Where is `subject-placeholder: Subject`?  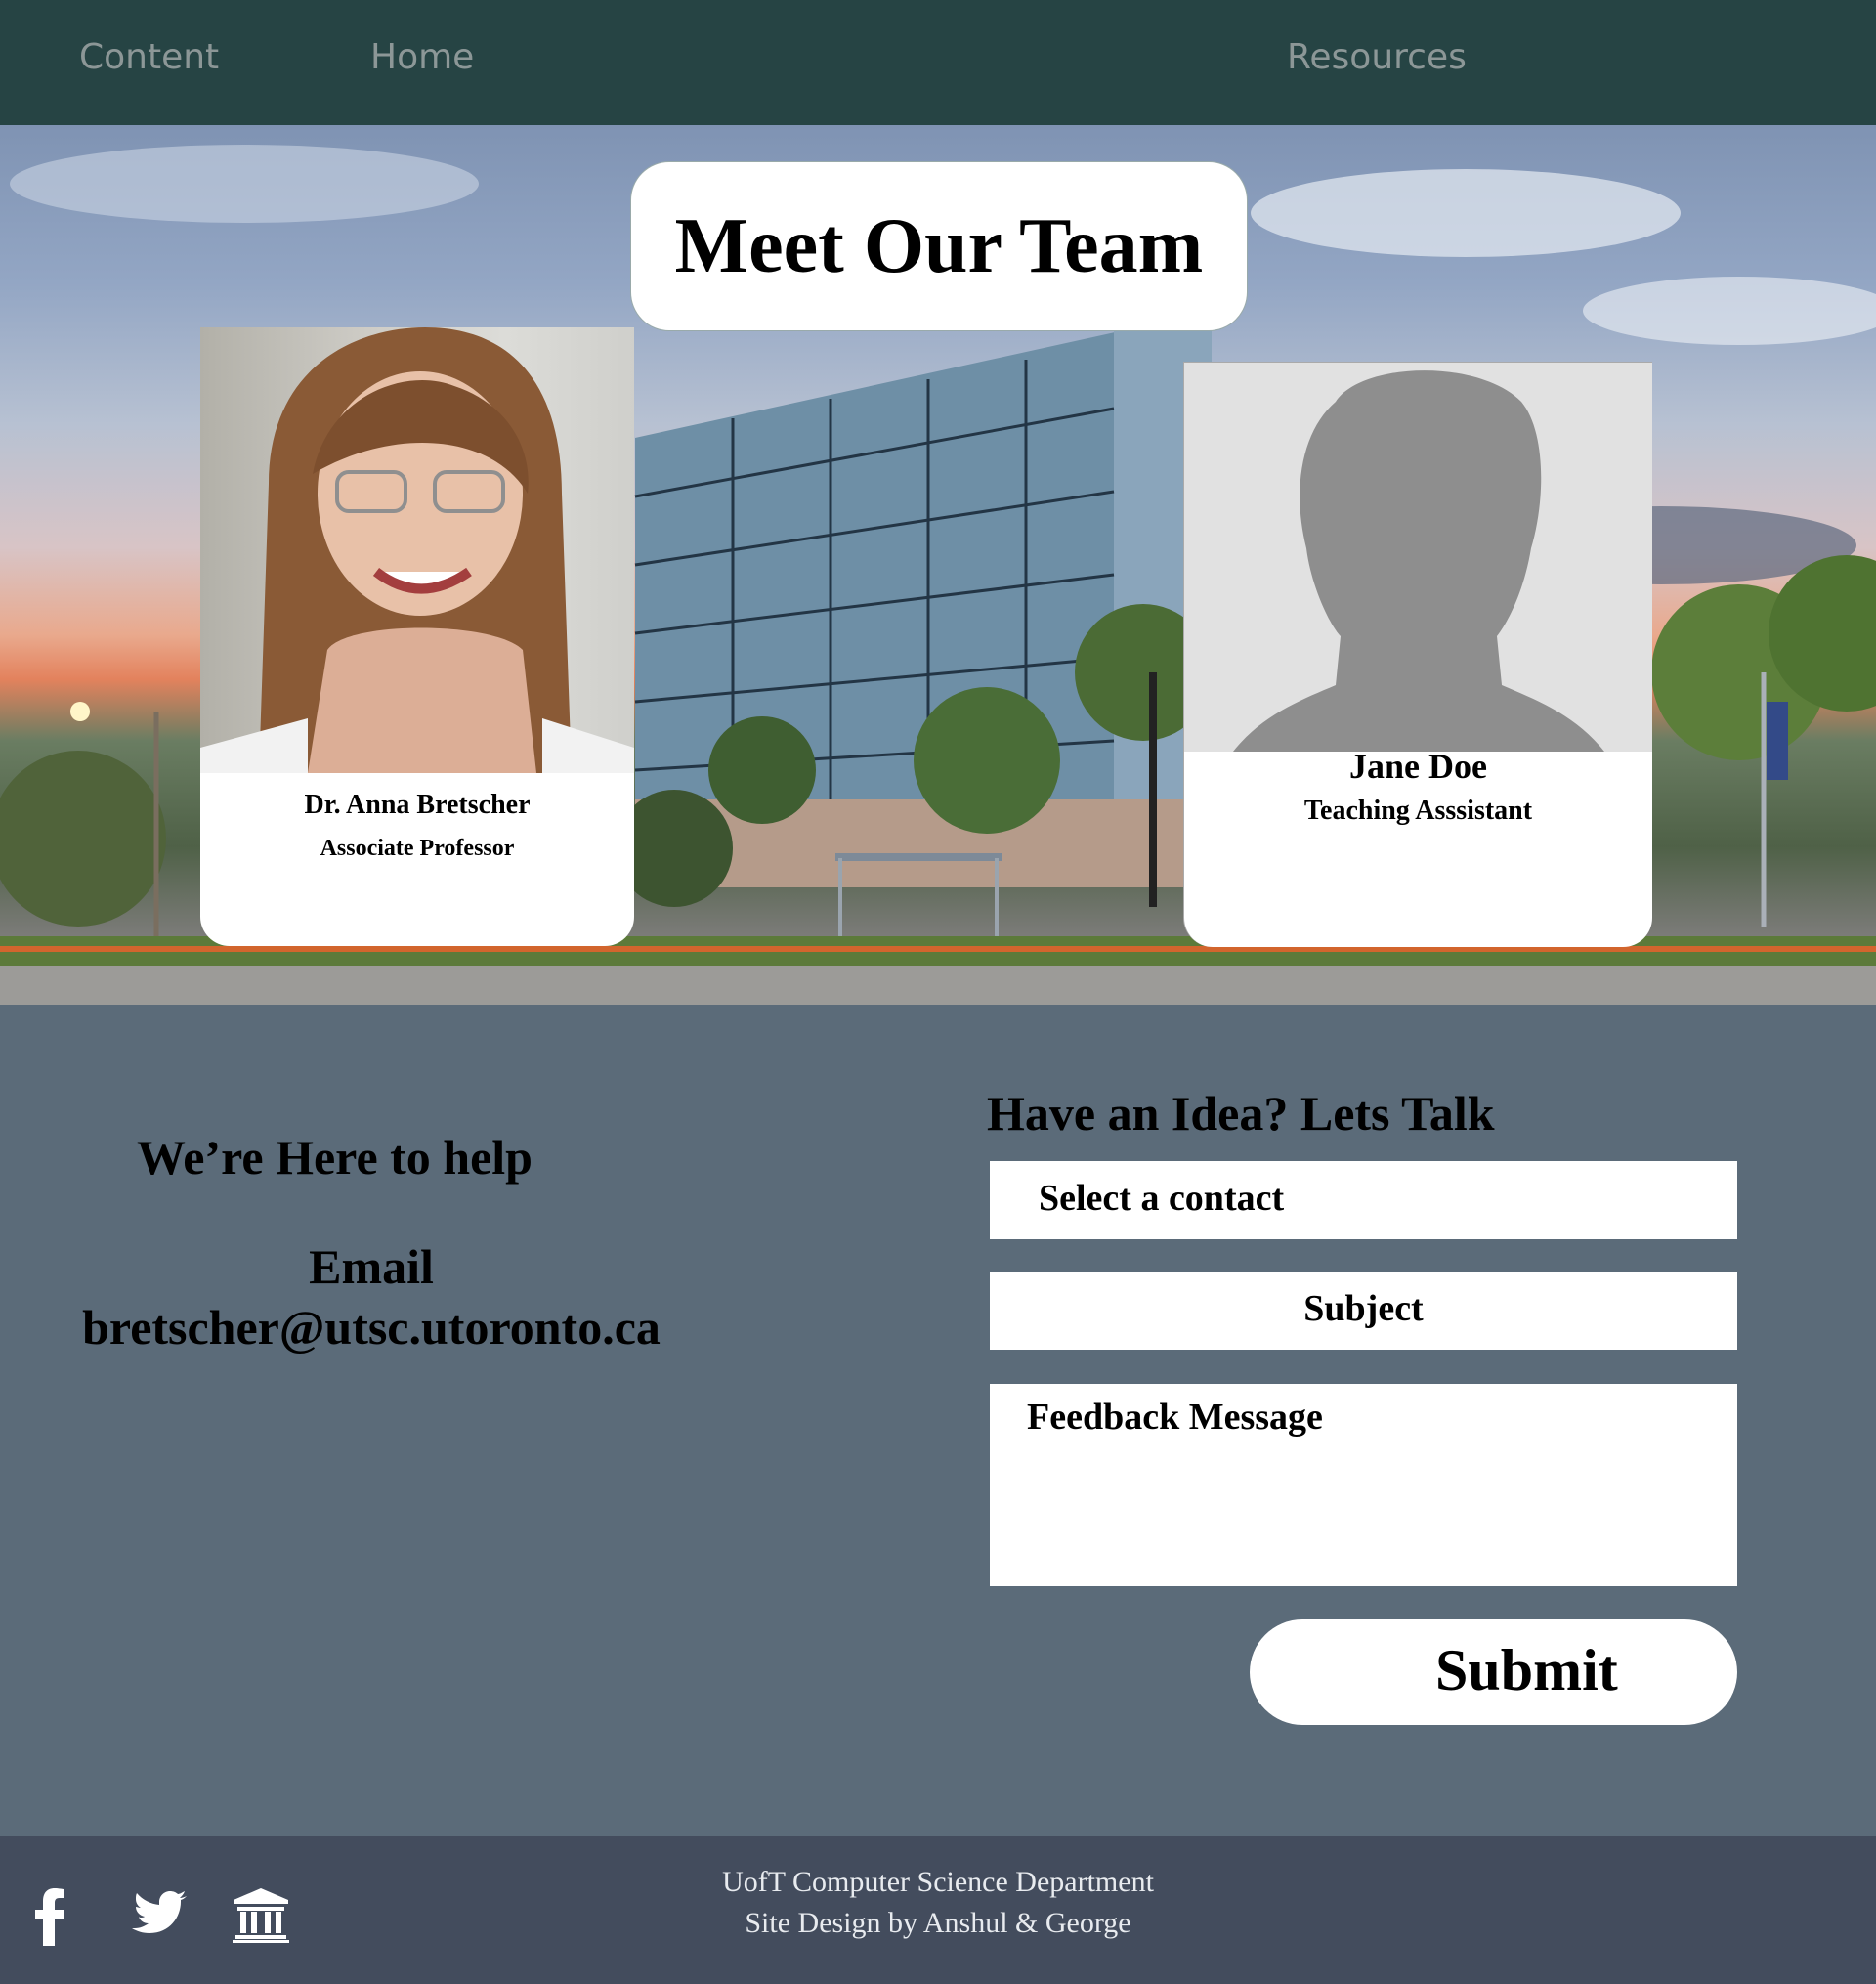 subject-placeholder: Subject is located at coordinates (1363, 1308).